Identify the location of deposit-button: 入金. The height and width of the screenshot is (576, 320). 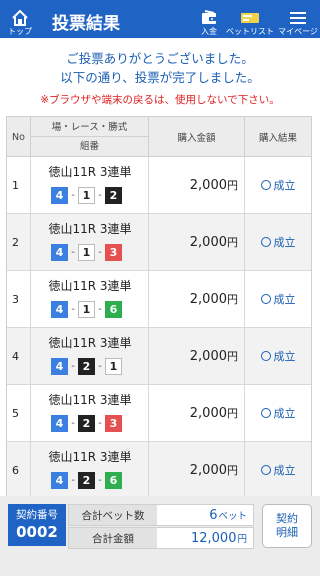
(209, 19).